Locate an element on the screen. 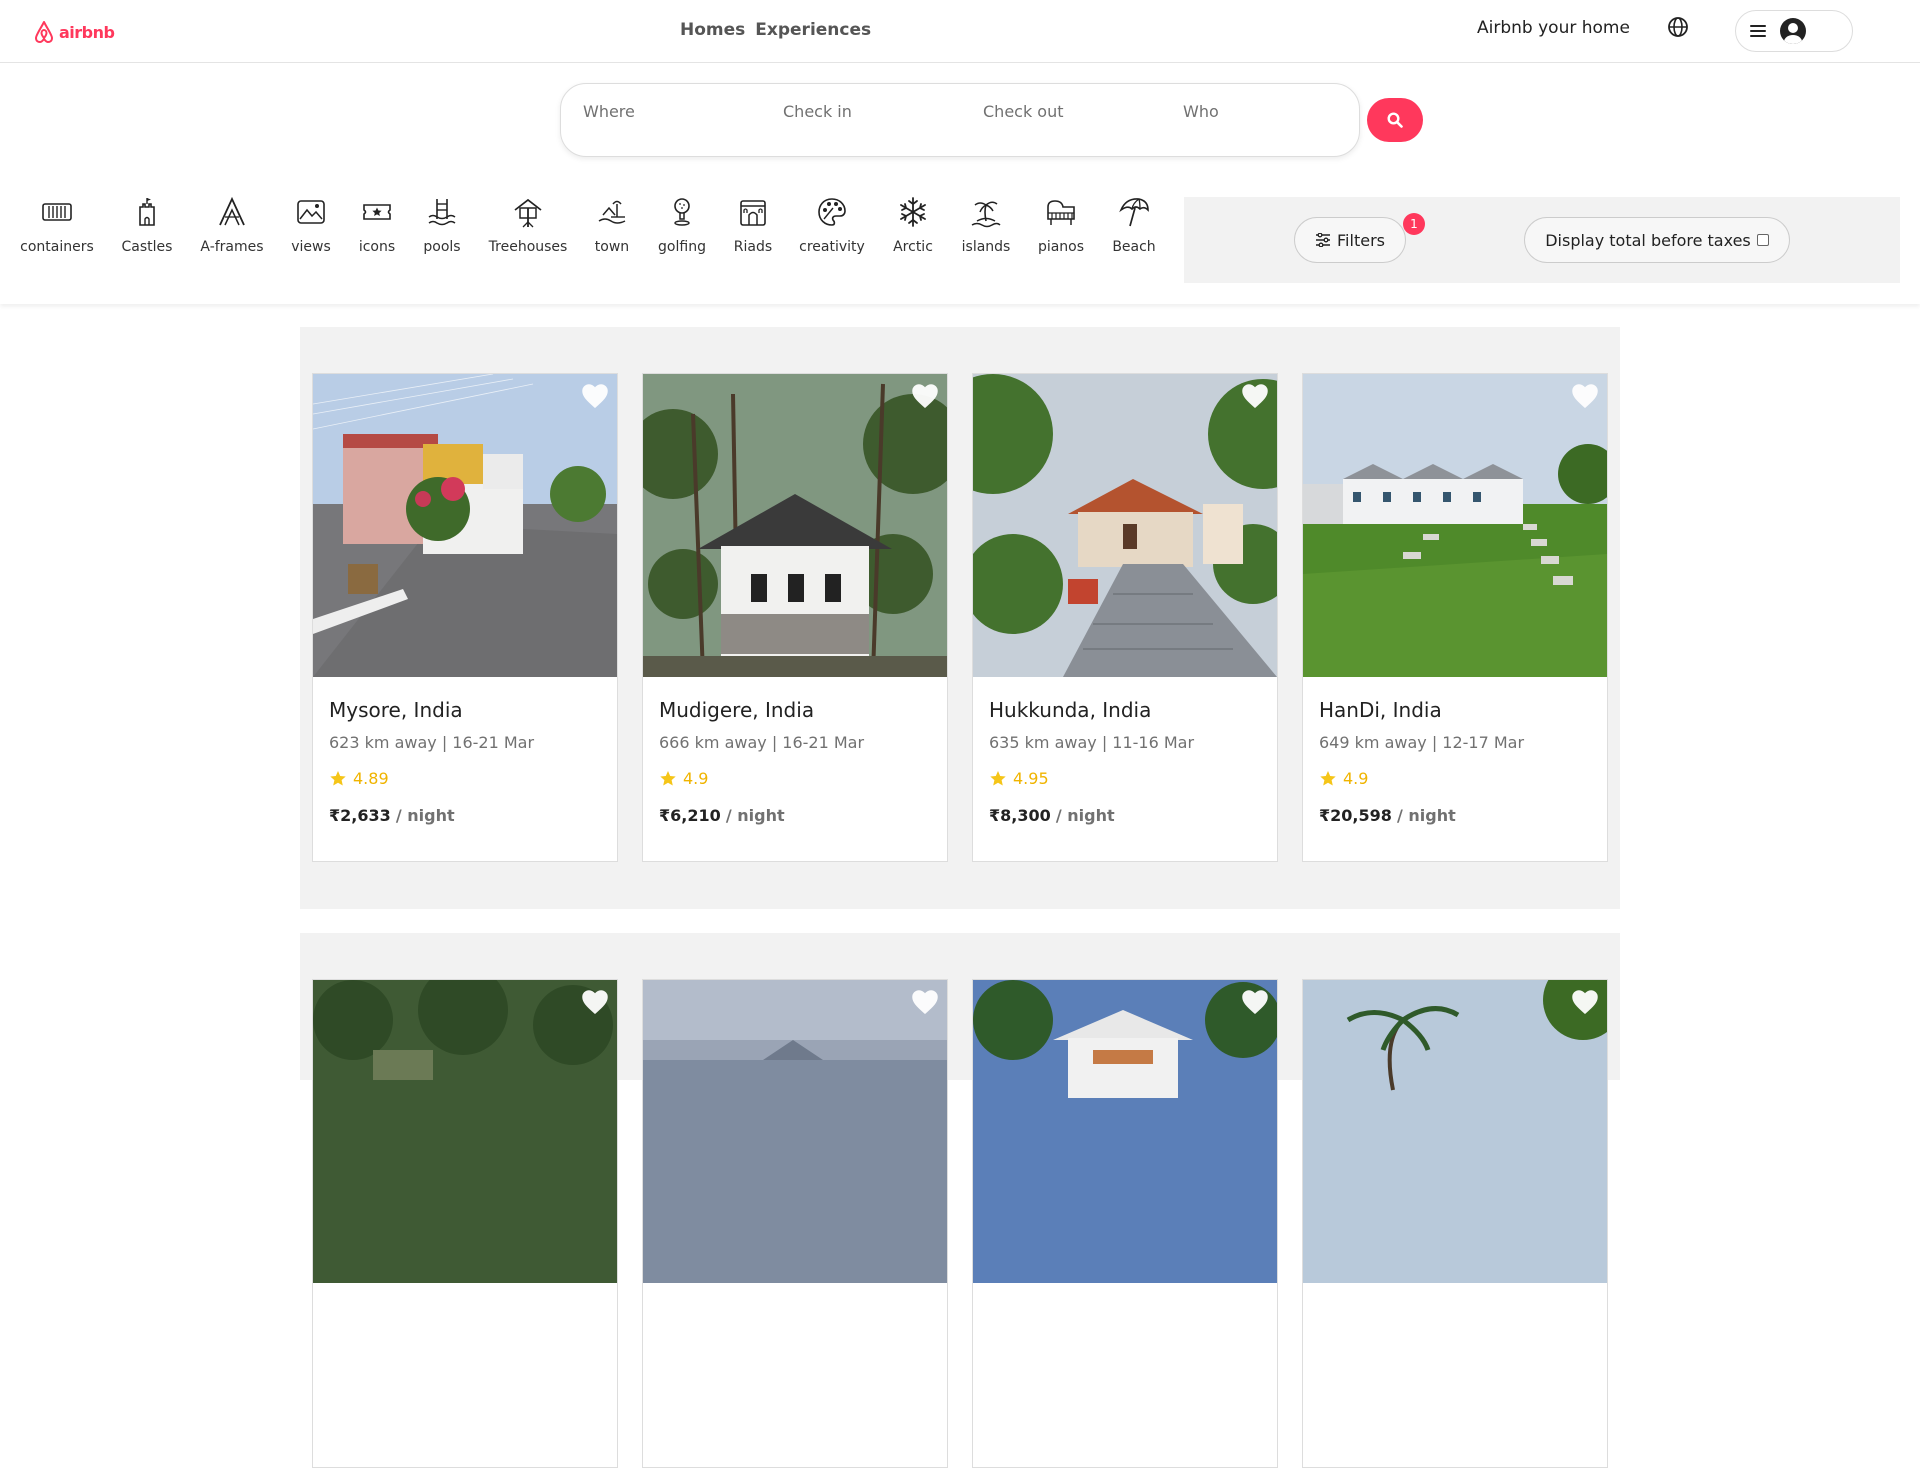  nav-homes: Homes is located at coordinates (712, 30).